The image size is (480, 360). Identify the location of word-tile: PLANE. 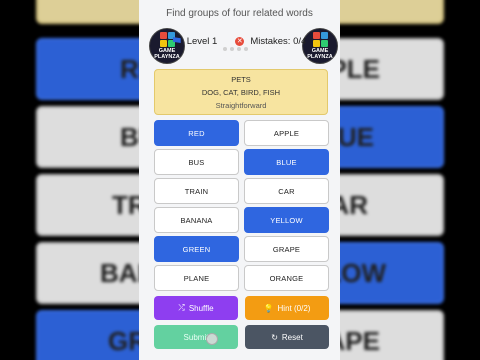
(196, 278).